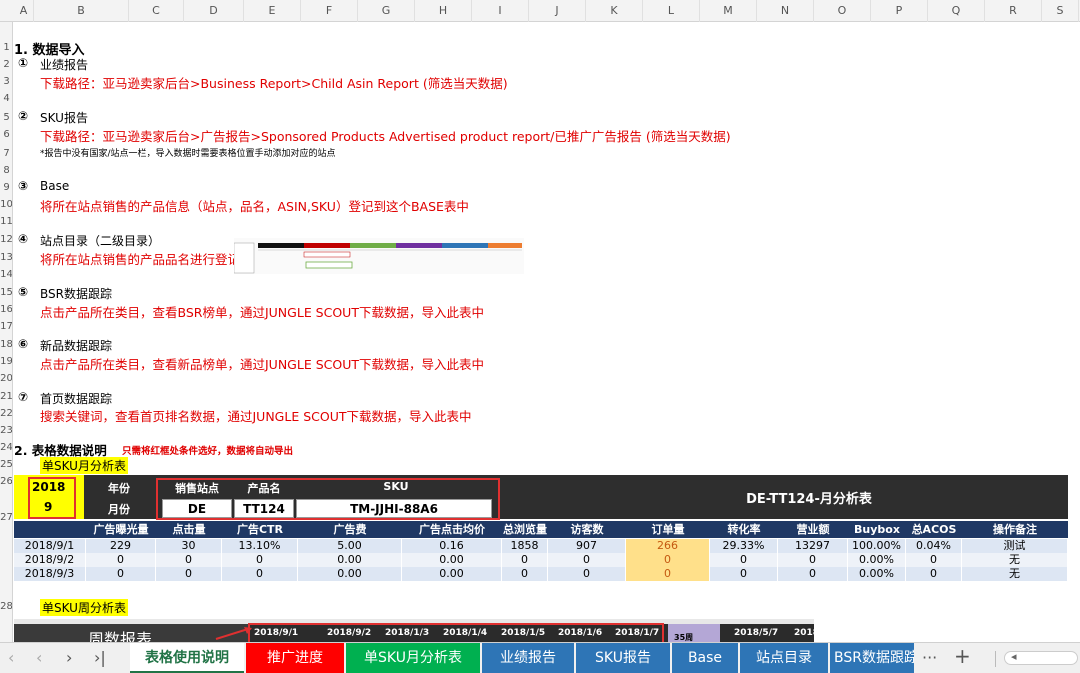 This screenshot has height=673, width=1080. What do you see at coordinates (6, 170) in the screenshot?
I see `row-header-cell: 8` at bounding box center [6, 170].